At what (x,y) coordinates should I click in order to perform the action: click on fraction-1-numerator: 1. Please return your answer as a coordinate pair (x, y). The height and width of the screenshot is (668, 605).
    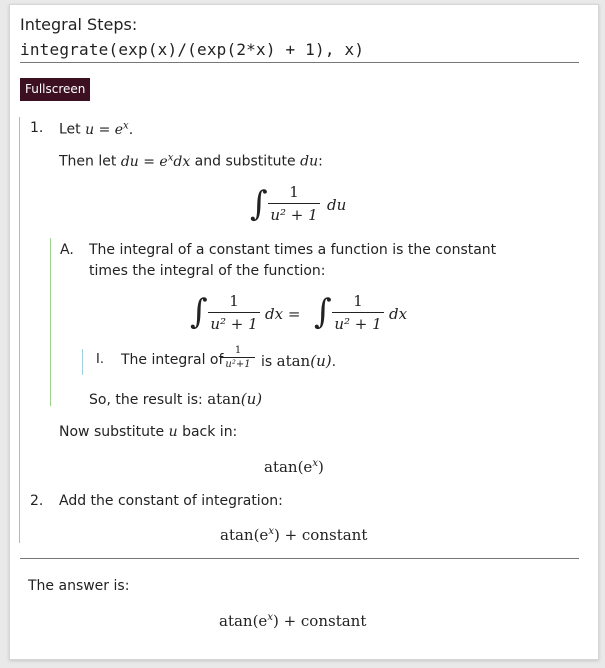
    Looking at the image, I should click on (294, 192).